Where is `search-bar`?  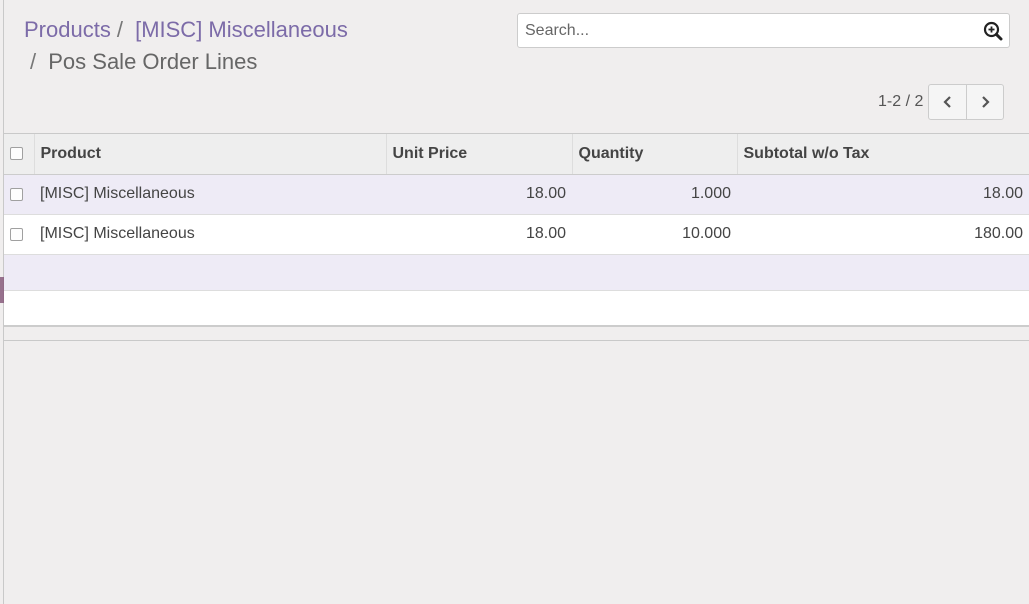 search-bar is located at coordinates (763, 30).